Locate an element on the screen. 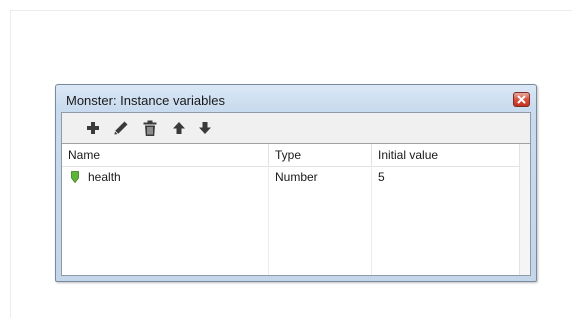 This screenshot has height=320, width=573. cell-name: health is located at coordinates (165, 177).